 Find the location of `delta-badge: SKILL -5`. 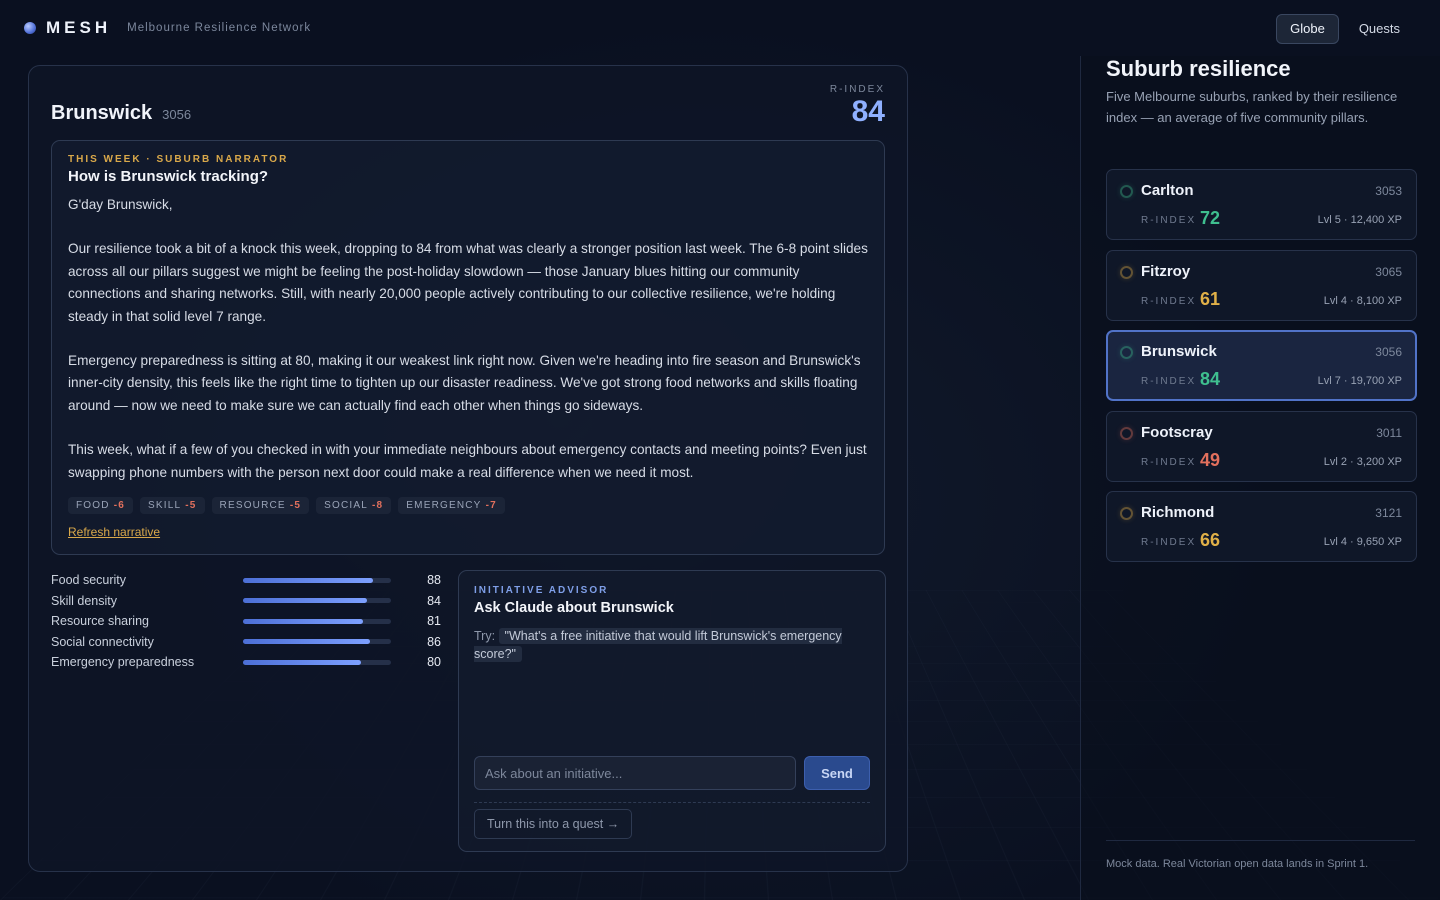

delta-badge: SKILL -5 is located at coordinates (172, 506).